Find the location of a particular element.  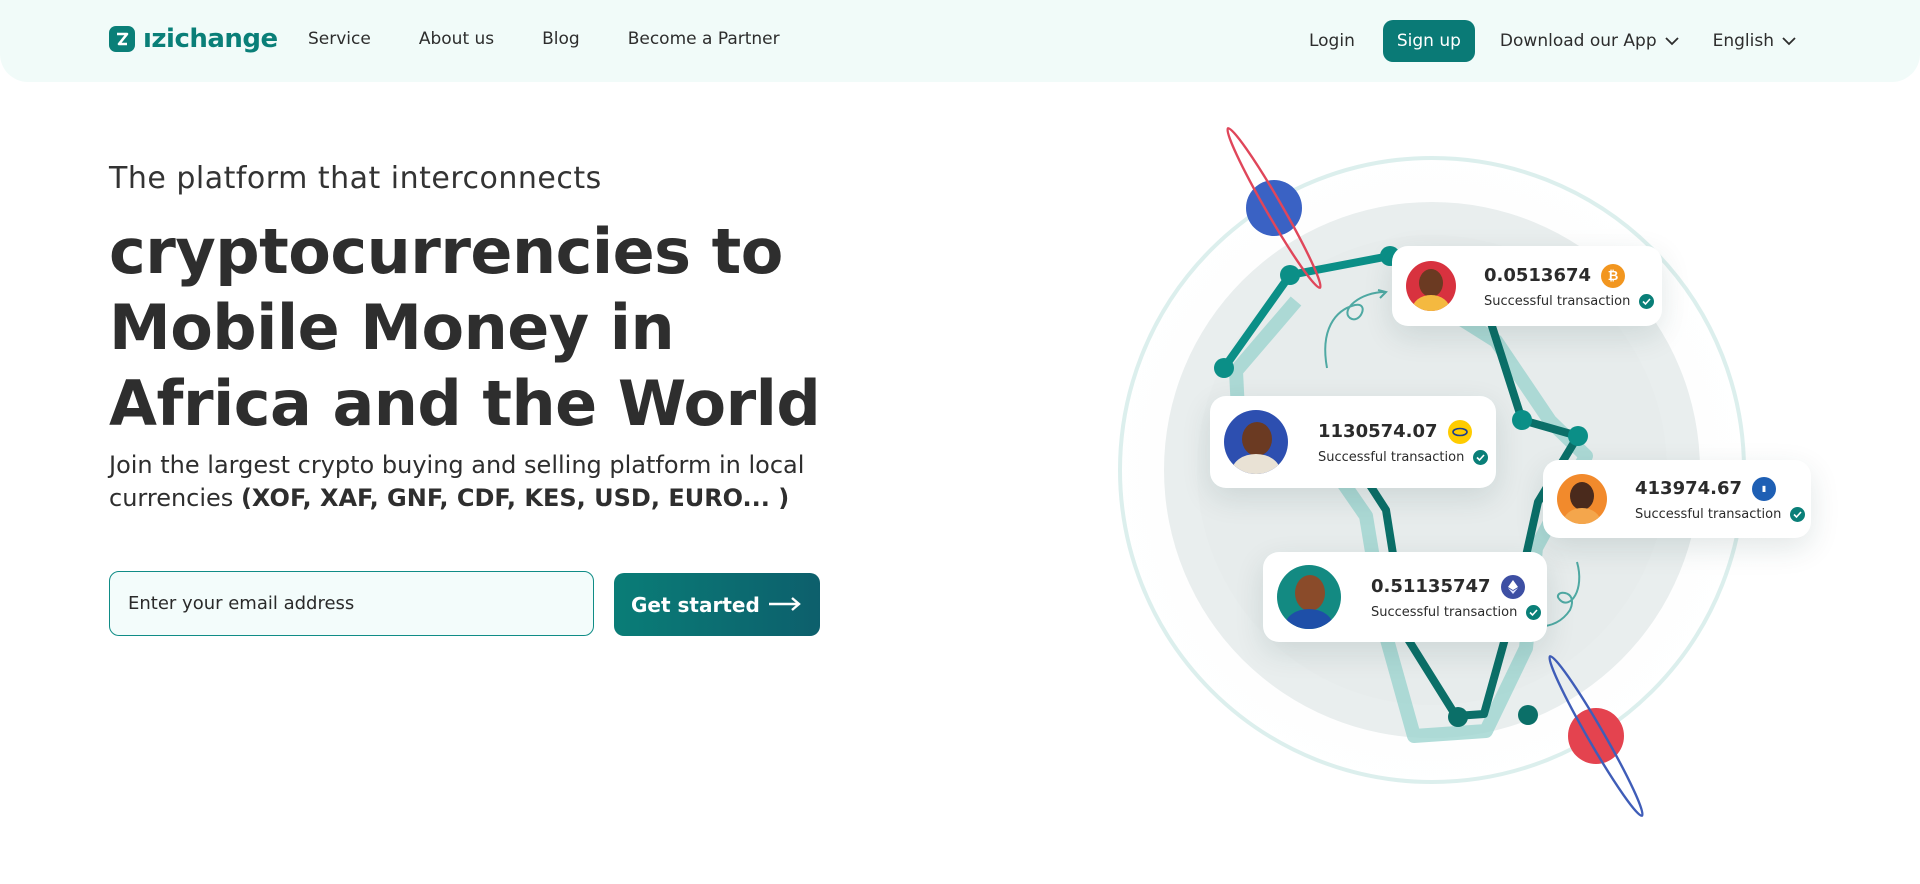

transaction-info: 1130574.07 Successful transaction is located at coordinates (1403, 442).